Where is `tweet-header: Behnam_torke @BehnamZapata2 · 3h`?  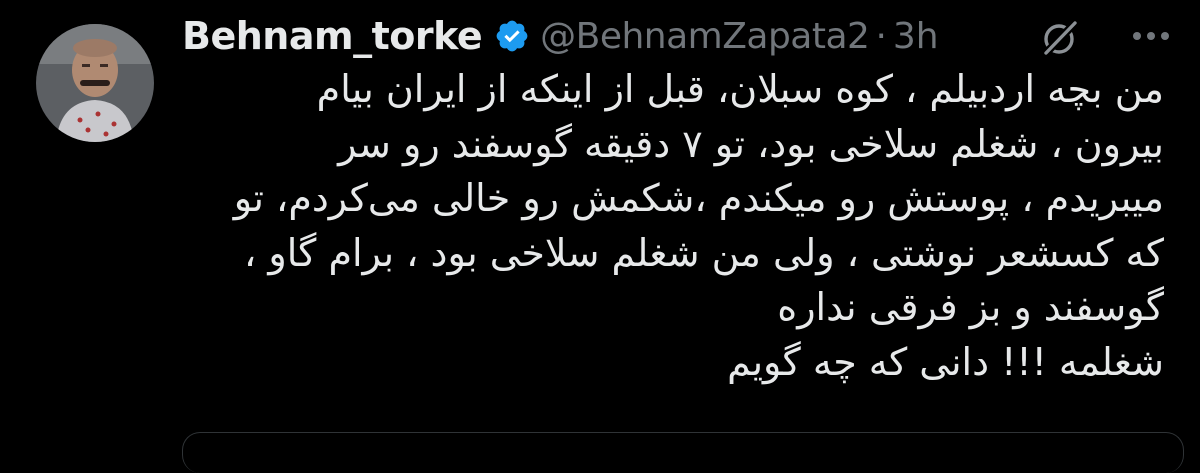
tweet-header: Behnam_torke @BehnamZapata2 · 3h is located at coordinates (560, 36).